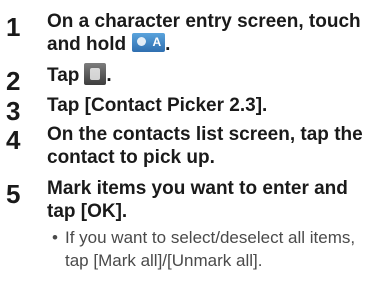 The height and width of the screenshot is (297, 380). What do you see at coordinates (13, 27) in the screenshot?
I see `step-number: 1` at bounding box center [13, 27].